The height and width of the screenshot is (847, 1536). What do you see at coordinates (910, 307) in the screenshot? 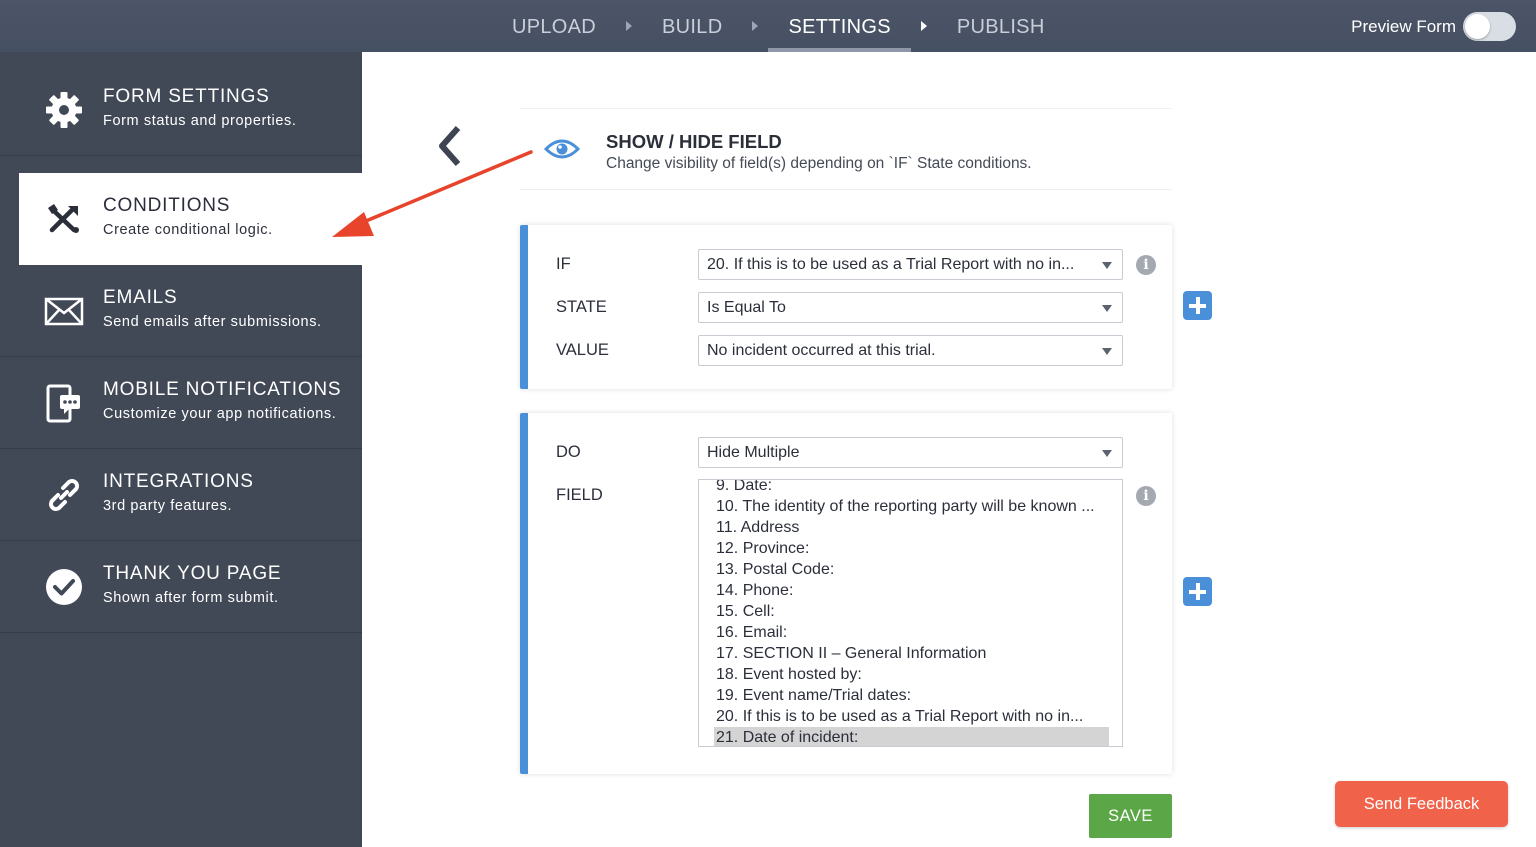
I see `state-select: Is Equal To` at bounding box center [910, 307].